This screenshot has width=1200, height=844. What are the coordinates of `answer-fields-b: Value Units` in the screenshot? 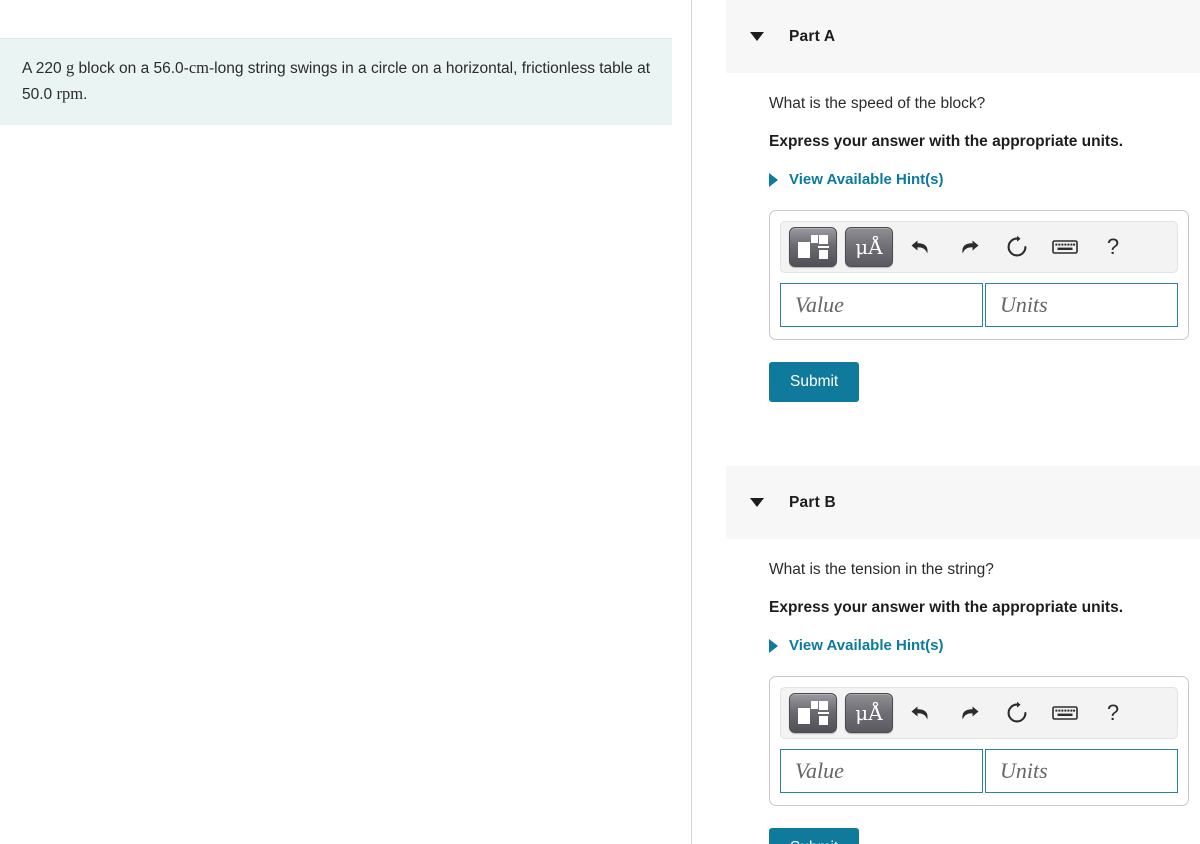 It's located at (979, 771).